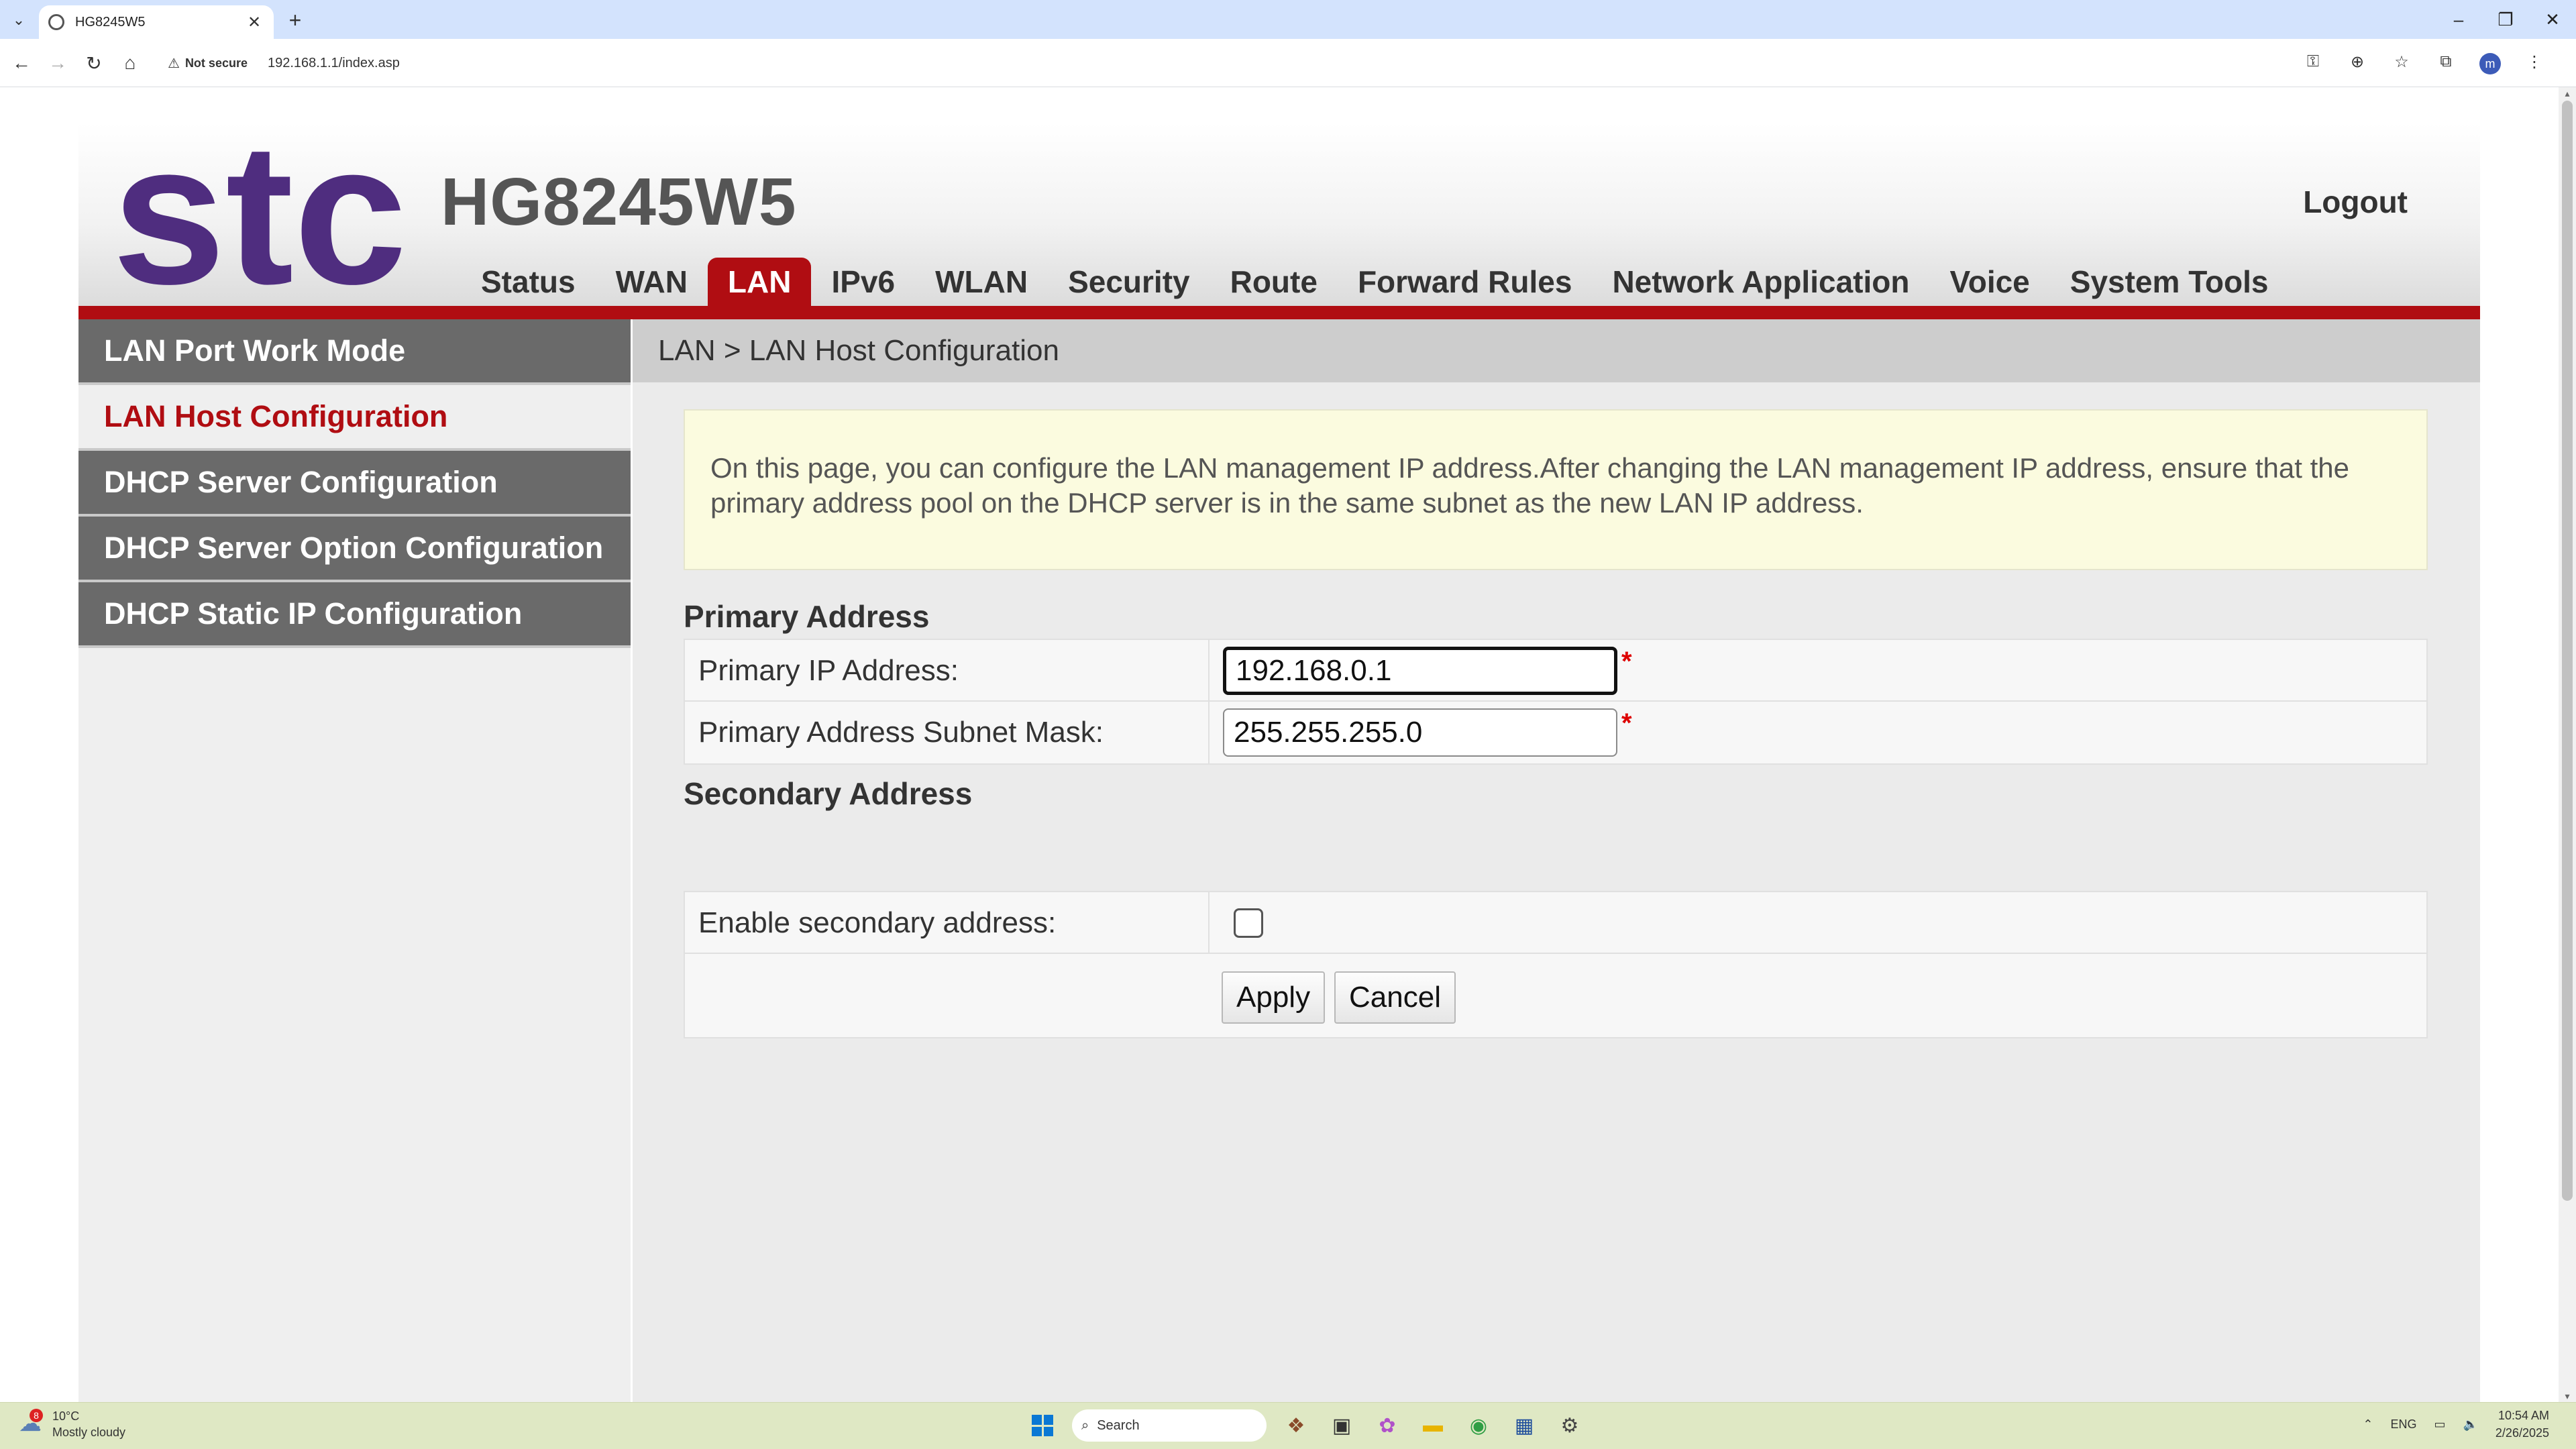 The width and height of the screenshot is (2576, 1449). Describe the element at coordinates (1342, 63) in the screenshot. I see `address-bar: ⚠ Not secure 192.168.1.1/index.asp` at that location.